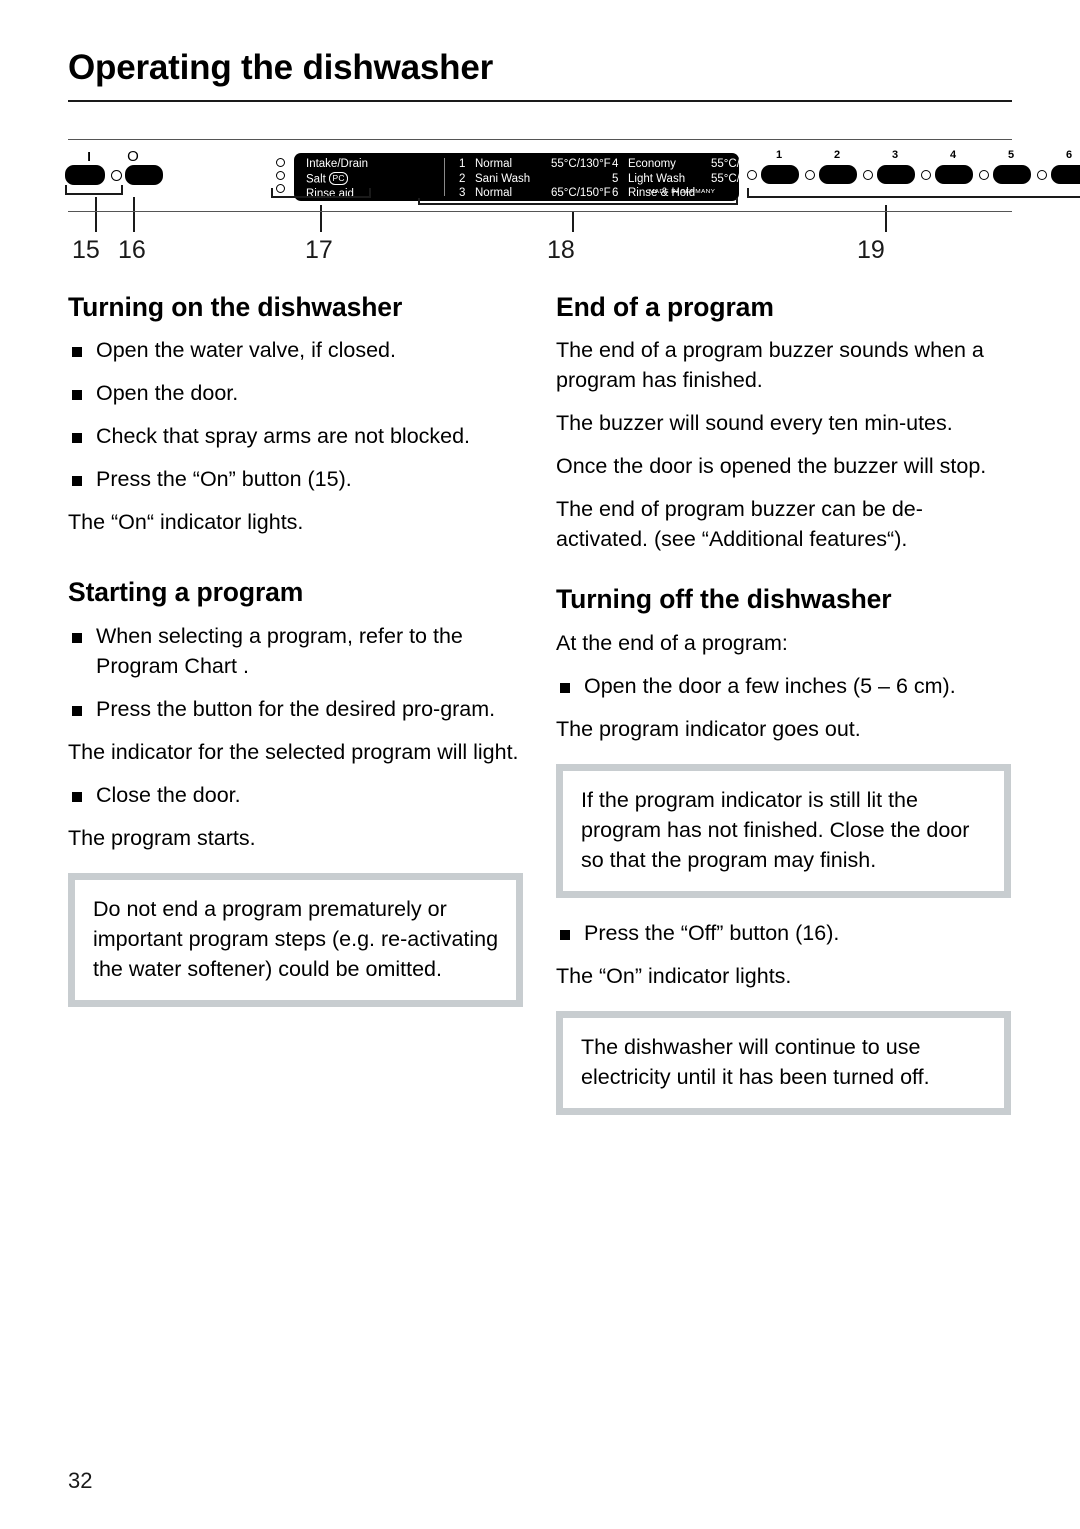 Image resolution: width=1080 pixels, height=1529 pixels. What do you see at coordinates (133, 156) in the screenshot?
I see `off-button-symbol: O` at bounding box center [133, 156].